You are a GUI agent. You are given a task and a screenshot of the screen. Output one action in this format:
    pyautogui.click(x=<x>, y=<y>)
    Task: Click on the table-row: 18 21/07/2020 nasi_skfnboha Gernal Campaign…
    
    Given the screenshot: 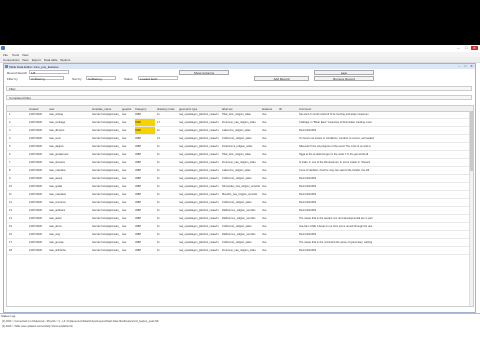 What is the action you would take?
    pyautogui.click(x=240, y=251)
    